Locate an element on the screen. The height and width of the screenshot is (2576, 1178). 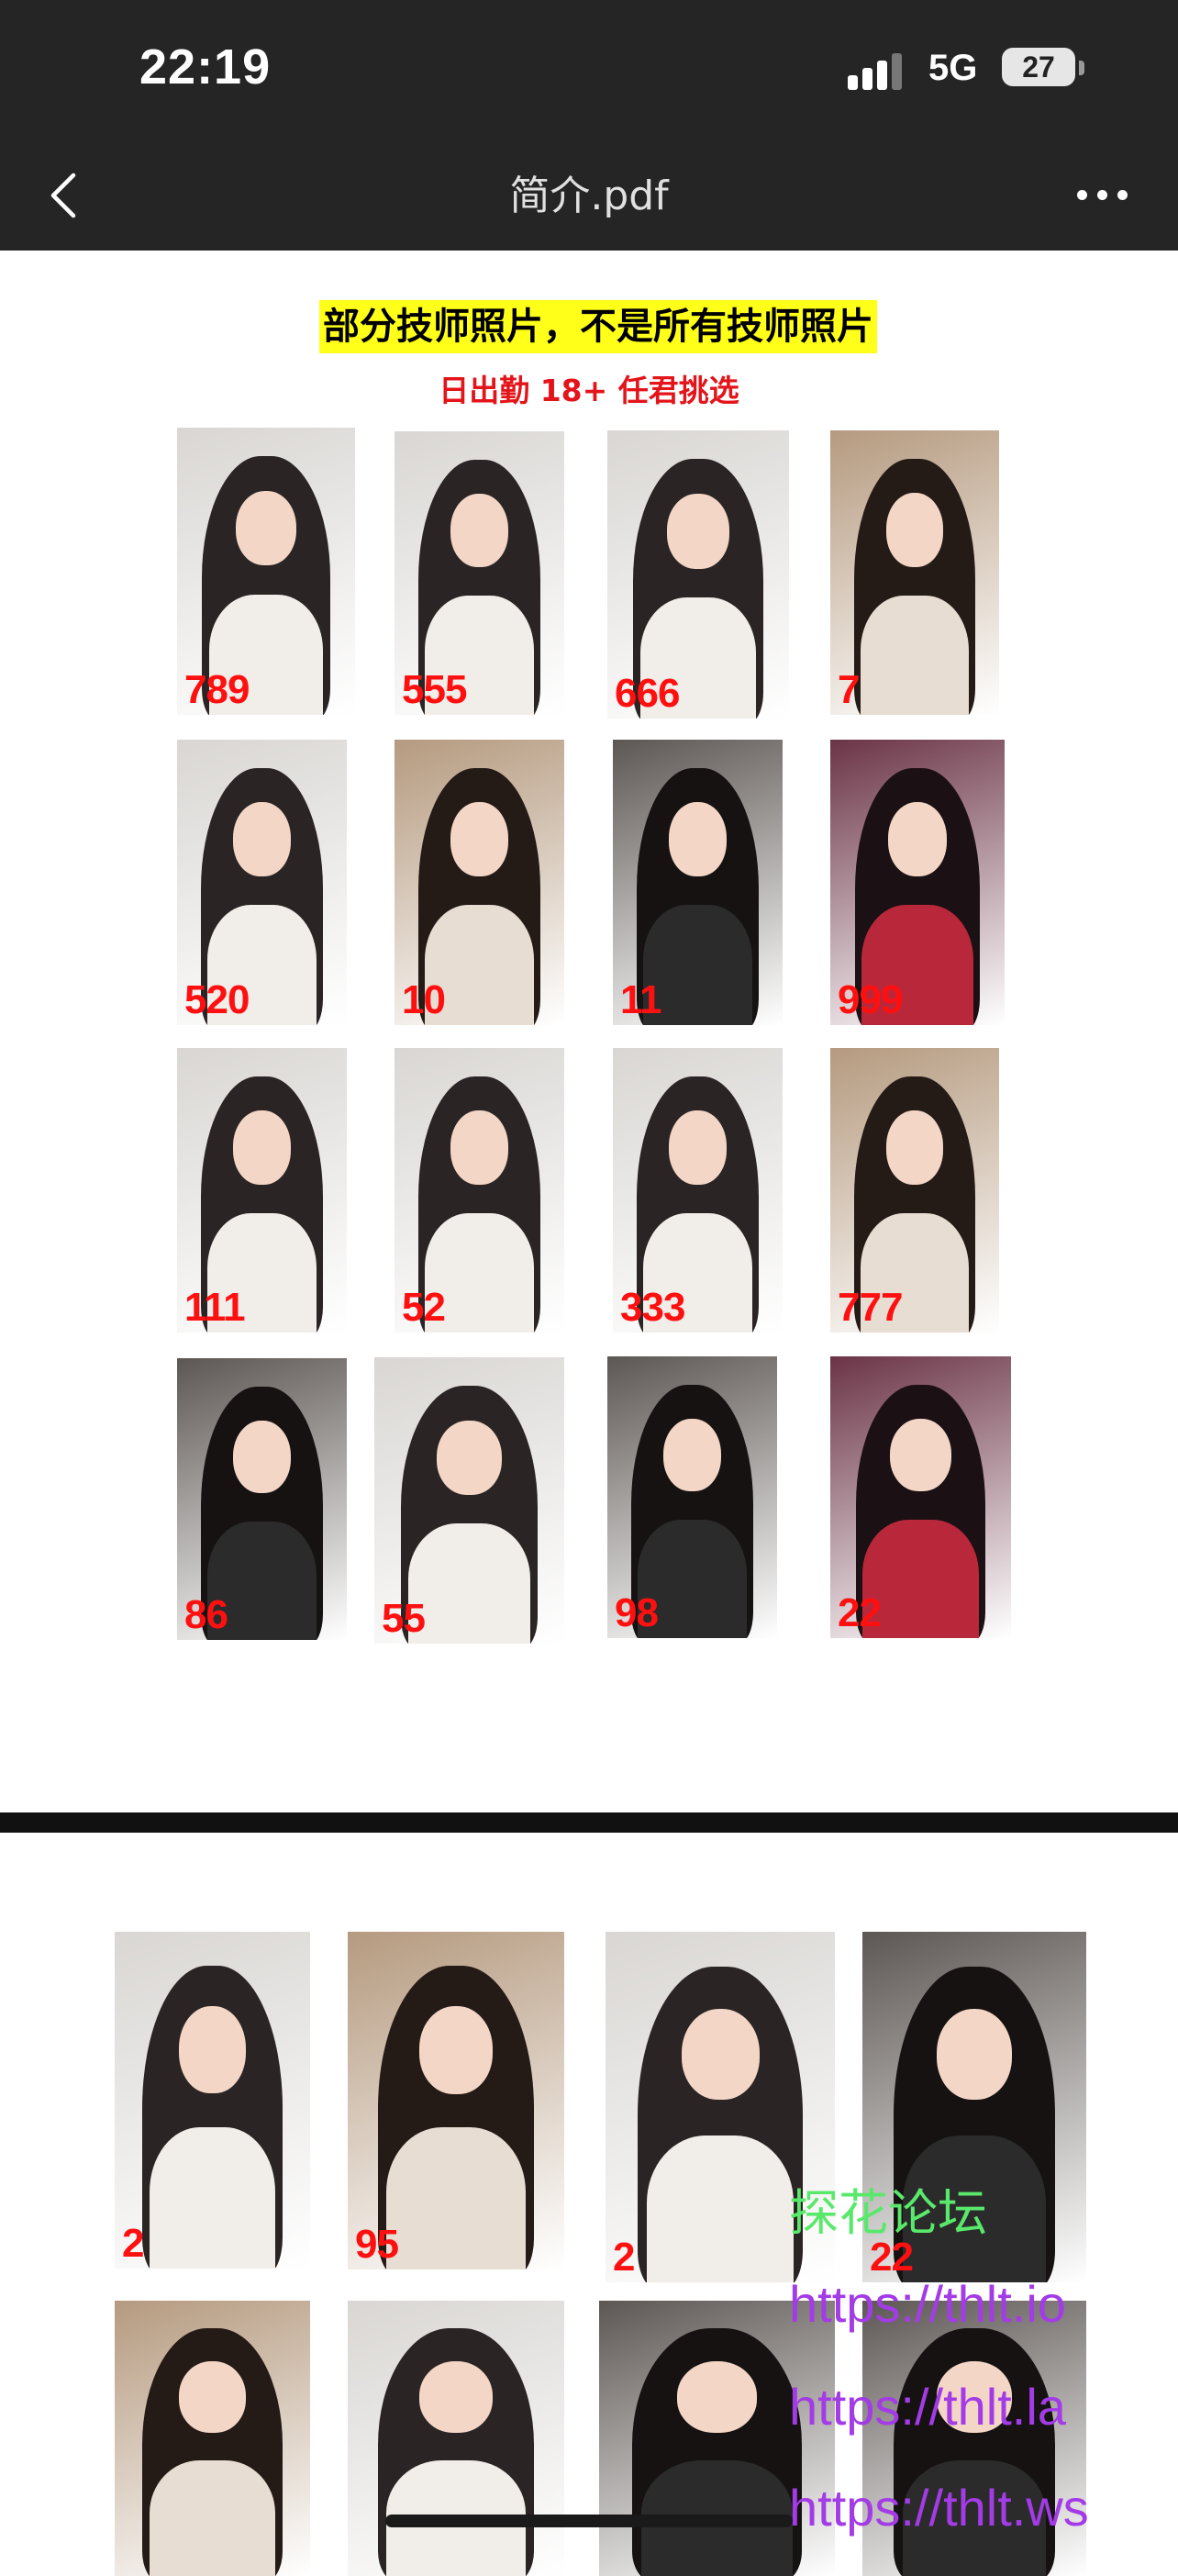
technician-photo: 666 is located at coordinates (698, 574).